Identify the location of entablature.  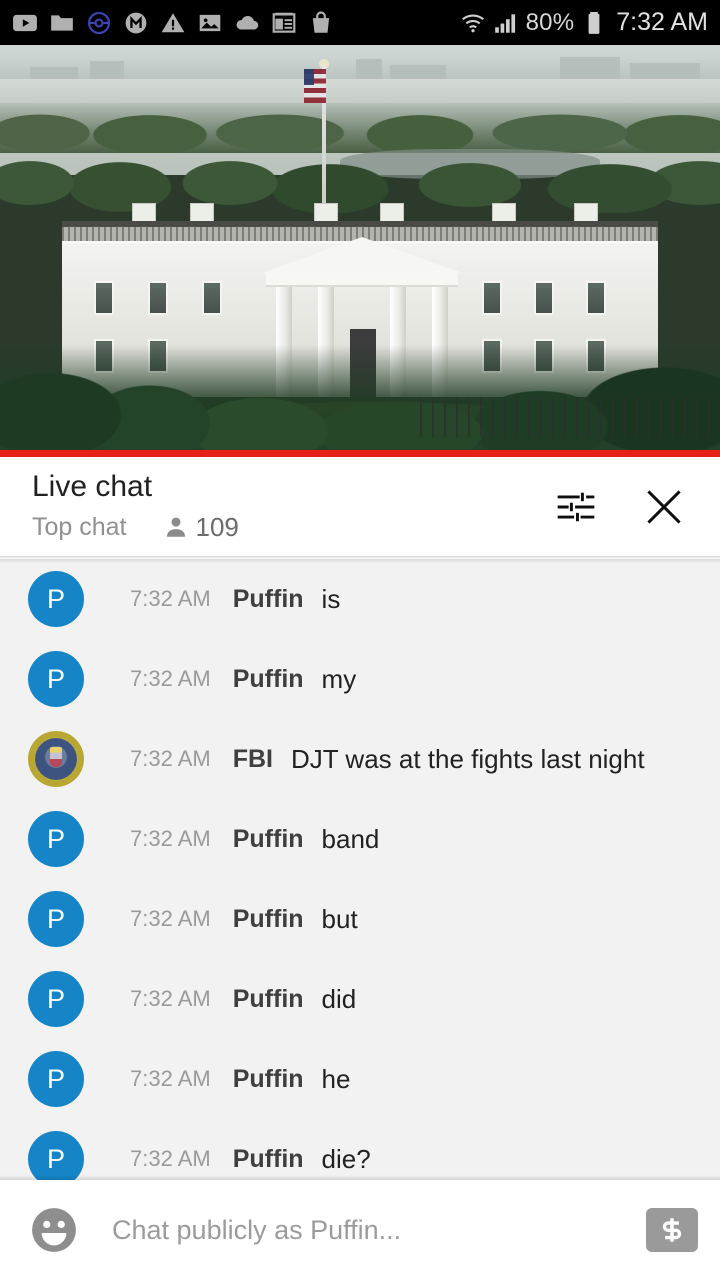
(362, 279).